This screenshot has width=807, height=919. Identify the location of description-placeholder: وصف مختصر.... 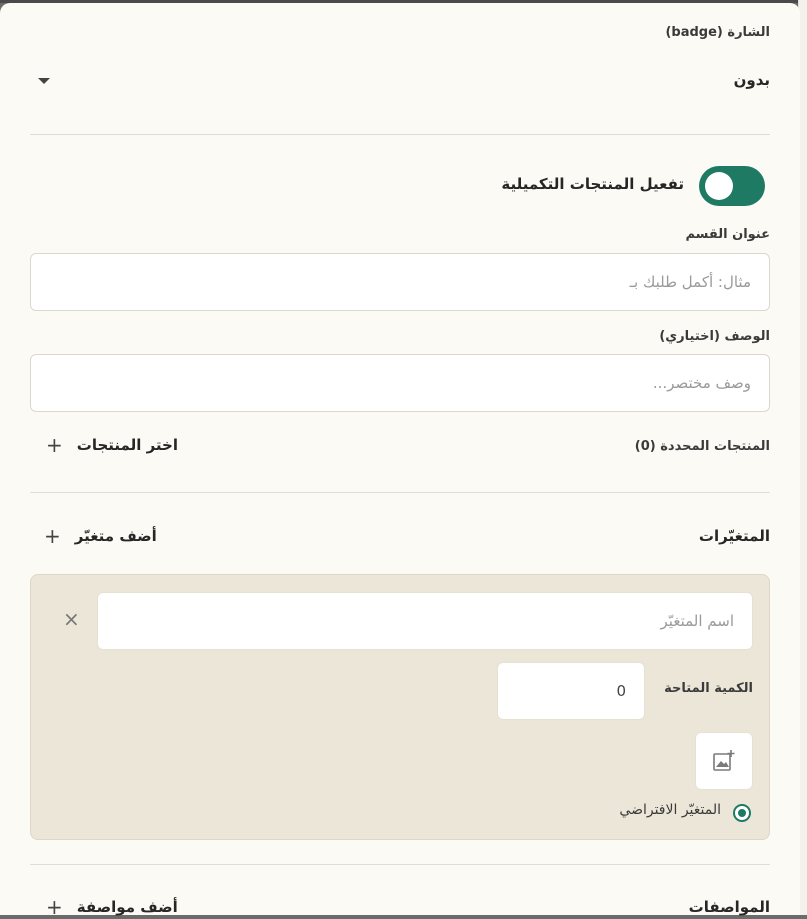
(701, 383).